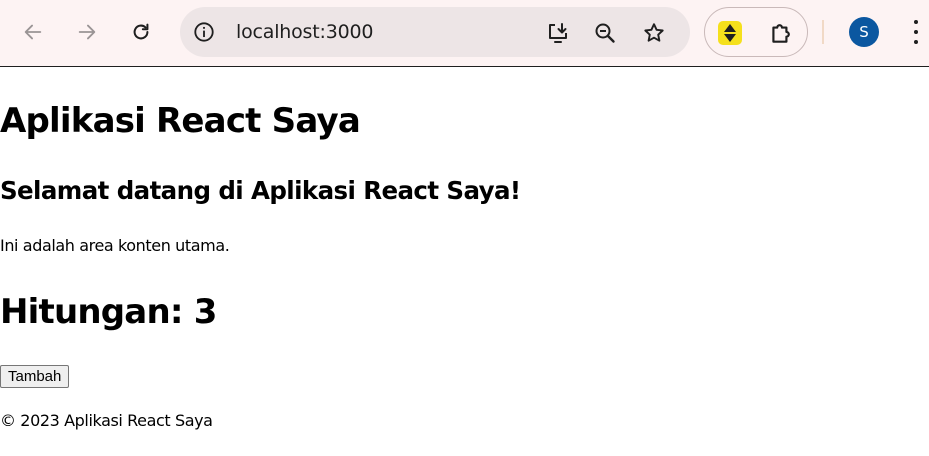 This screenshot has width=929, height=456. I want to click on kebab-menu-icon, so click(916, 22).